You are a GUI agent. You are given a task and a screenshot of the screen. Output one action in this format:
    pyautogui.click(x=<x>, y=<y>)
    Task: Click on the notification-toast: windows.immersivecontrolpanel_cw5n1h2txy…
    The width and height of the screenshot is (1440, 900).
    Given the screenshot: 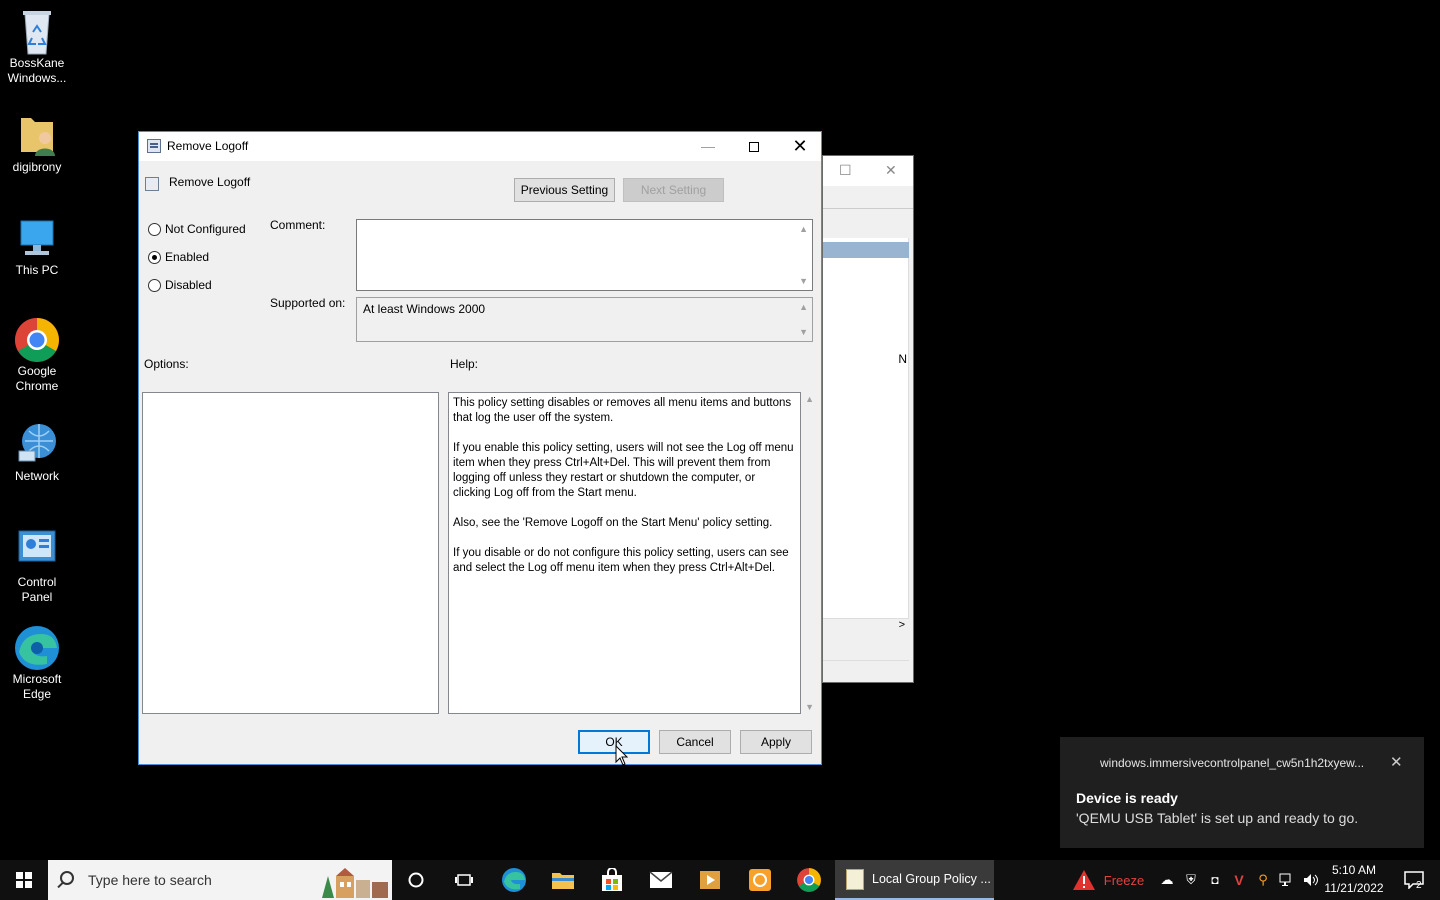 What is the action you would take?
    pyautogui.click(x=1242, y=792)
    